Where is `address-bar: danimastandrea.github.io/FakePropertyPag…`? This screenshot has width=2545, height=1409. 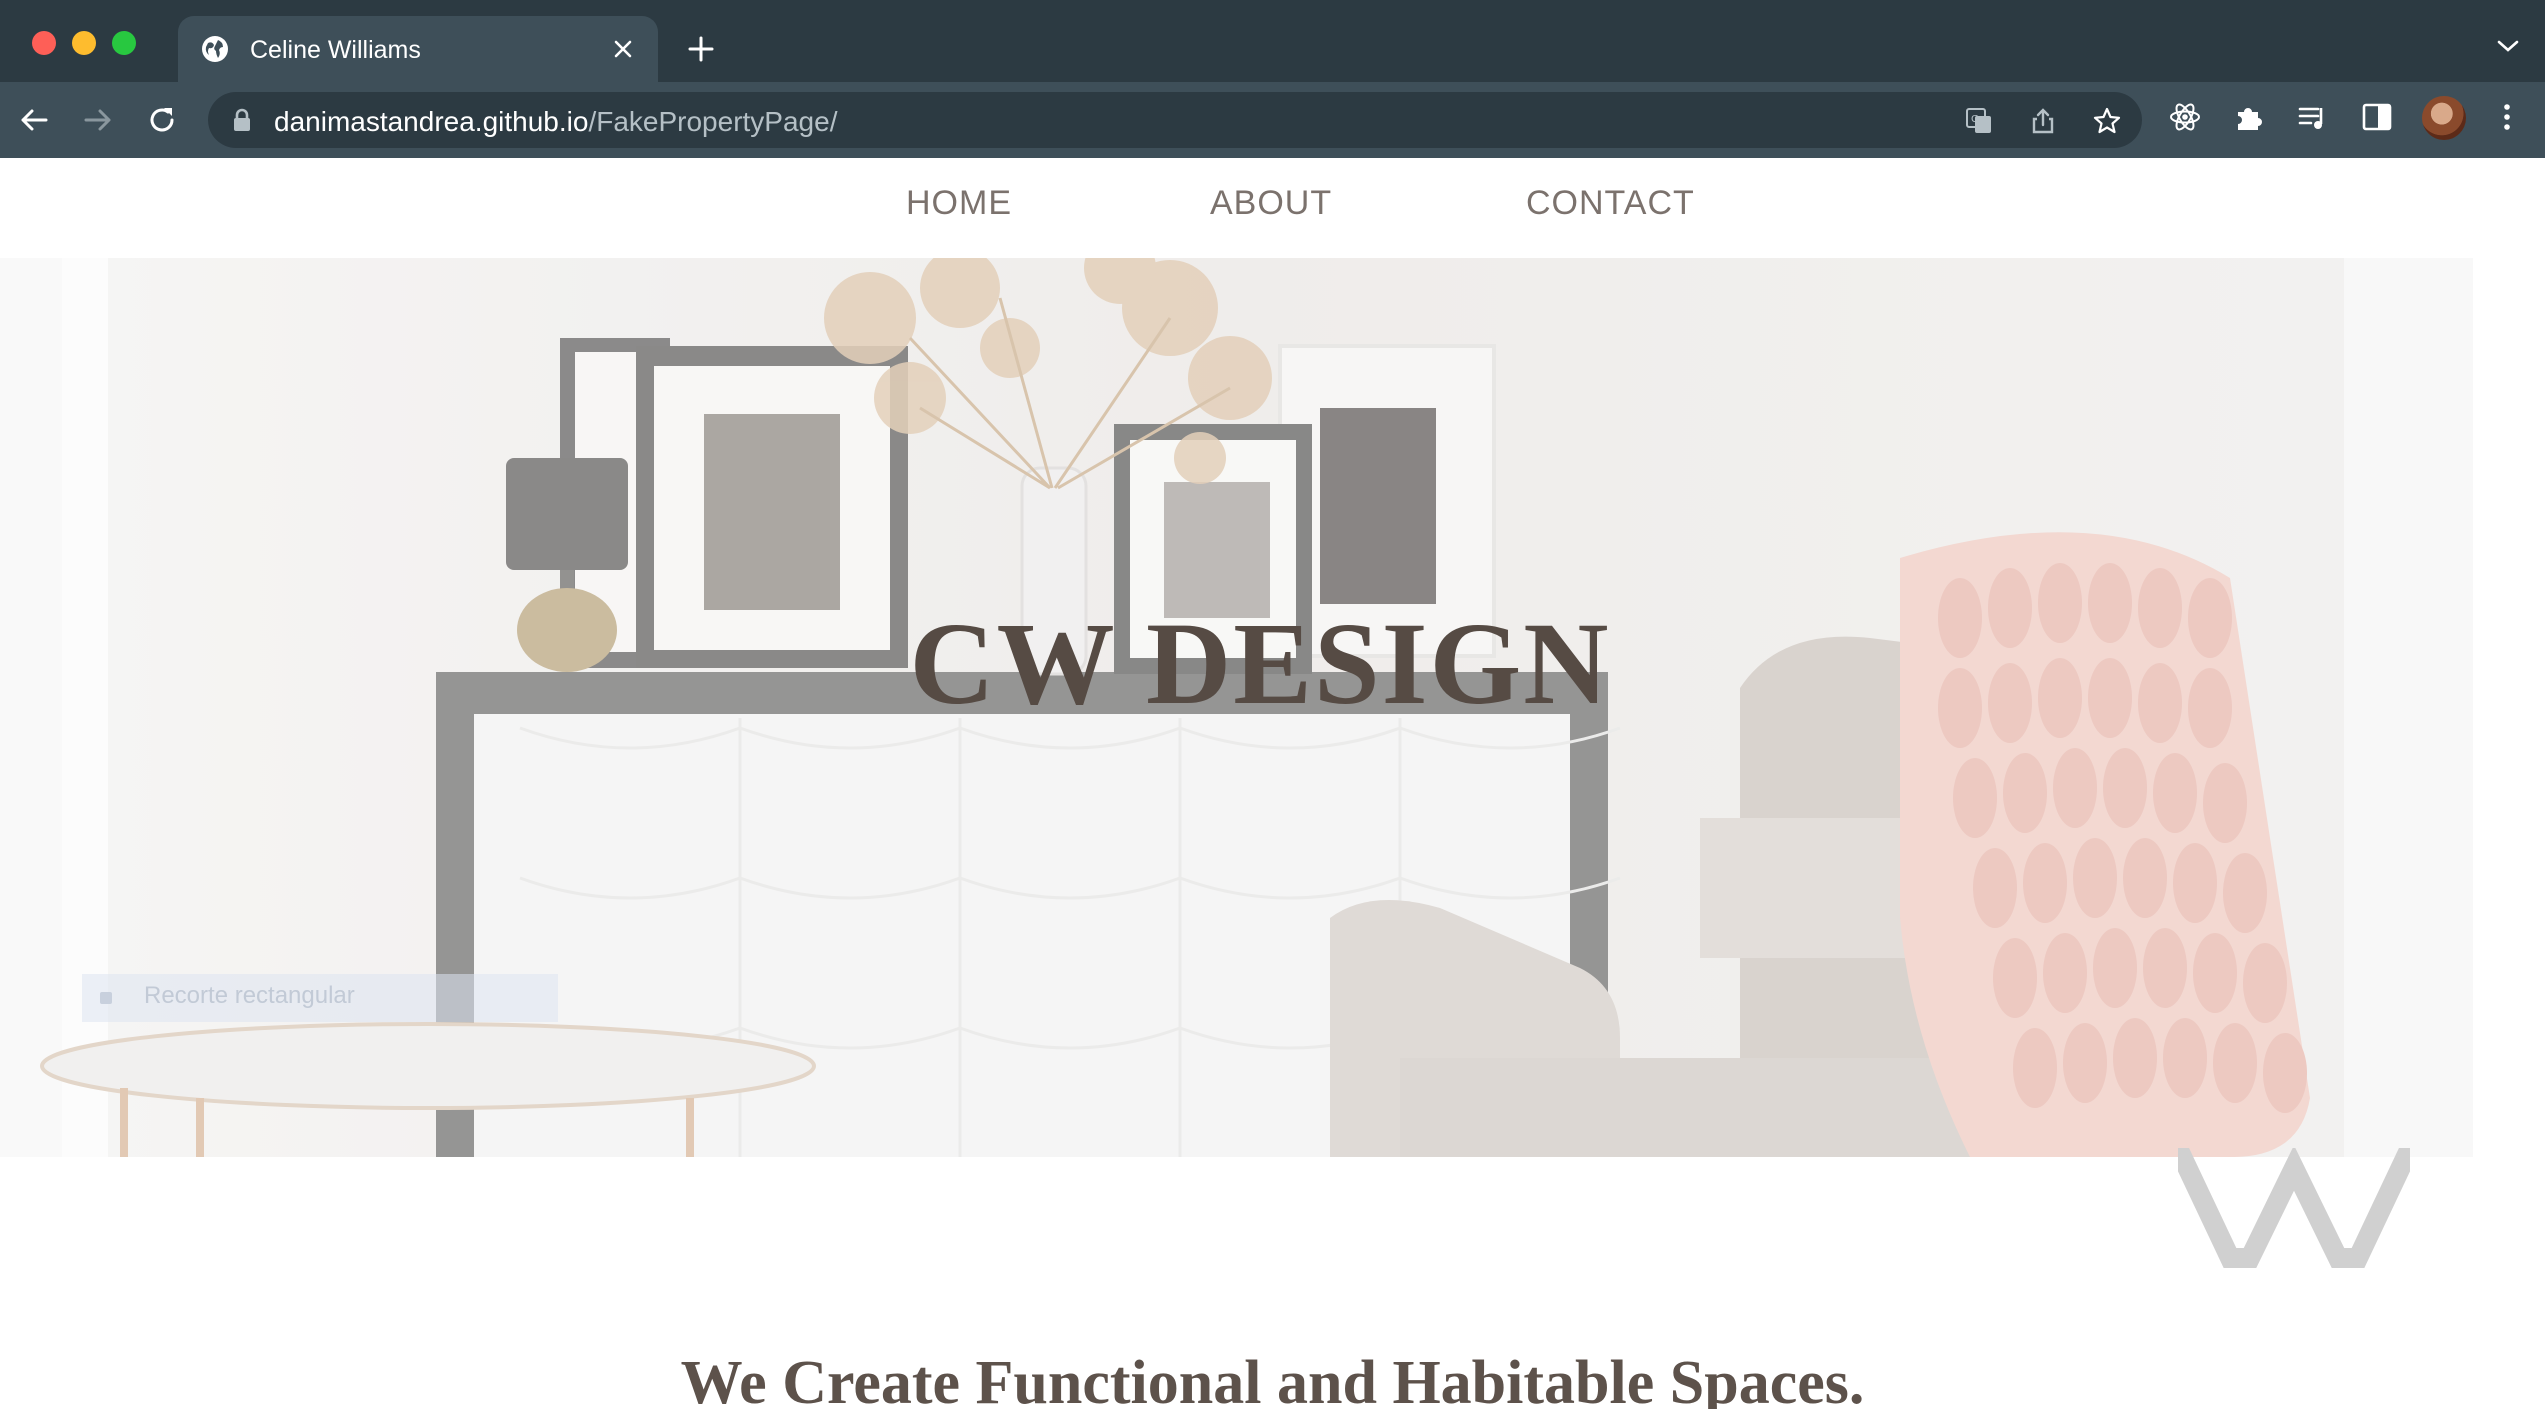
address-bar: danimastandrea.github.io/FakePropertyPag… is located at coordinates (1175, 120).